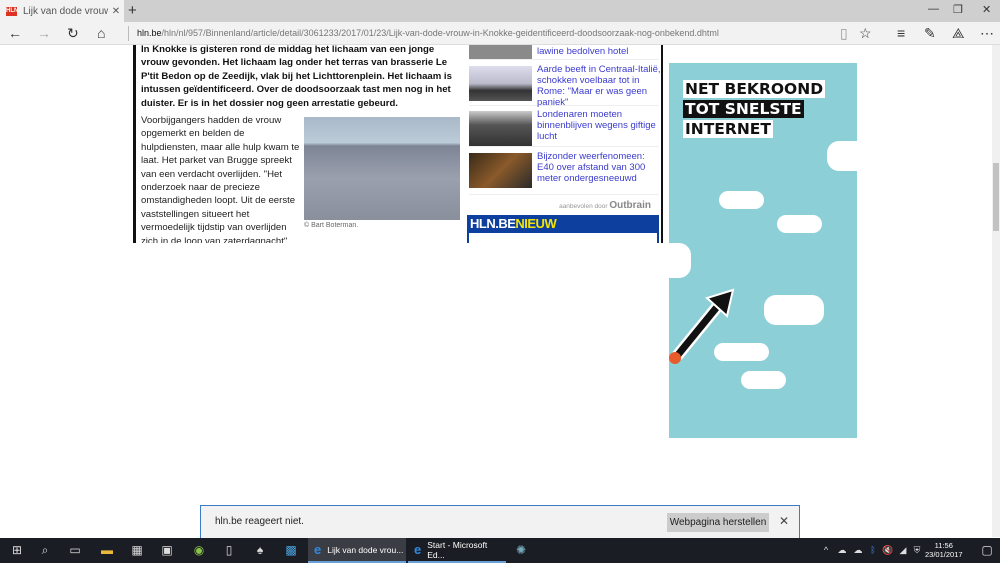 This screenshot has height=563, width=1000. I want to click on restore-button: ❐, so click(958, 9).